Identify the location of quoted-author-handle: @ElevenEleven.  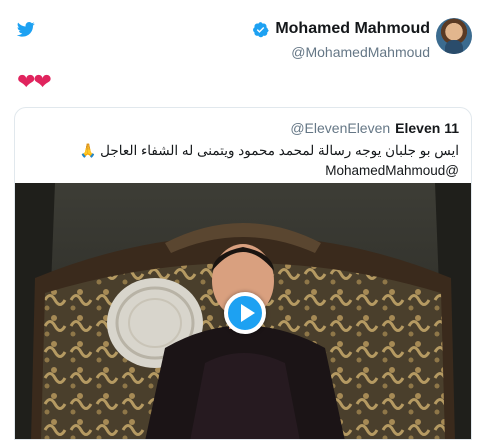
(340, 128).